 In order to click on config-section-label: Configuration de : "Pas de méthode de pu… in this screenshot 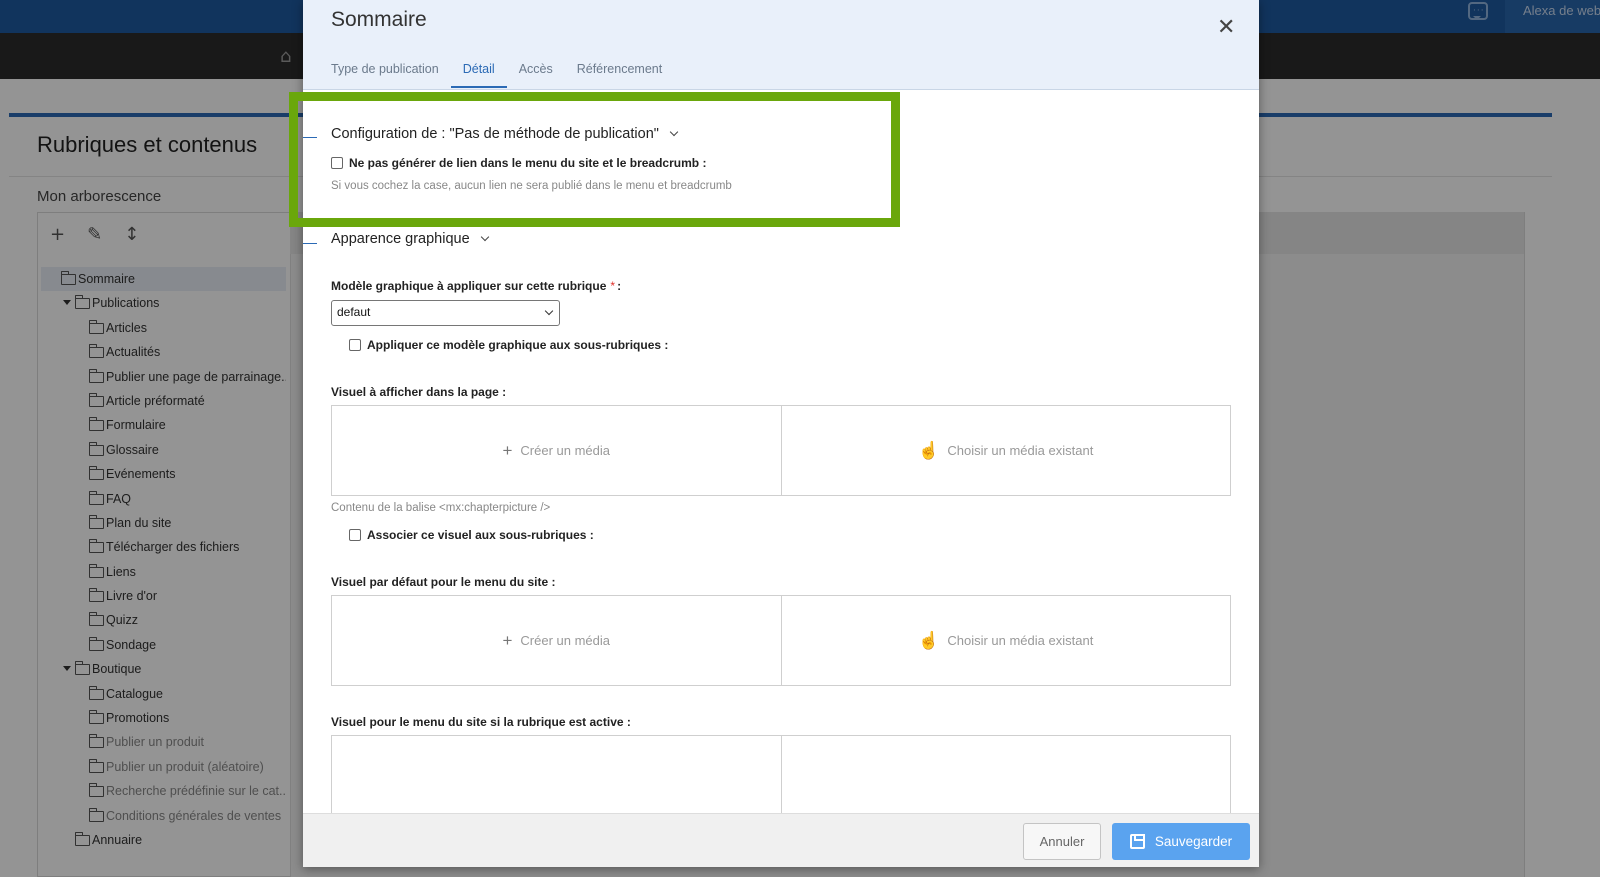, I will do `click(495, 134)`.